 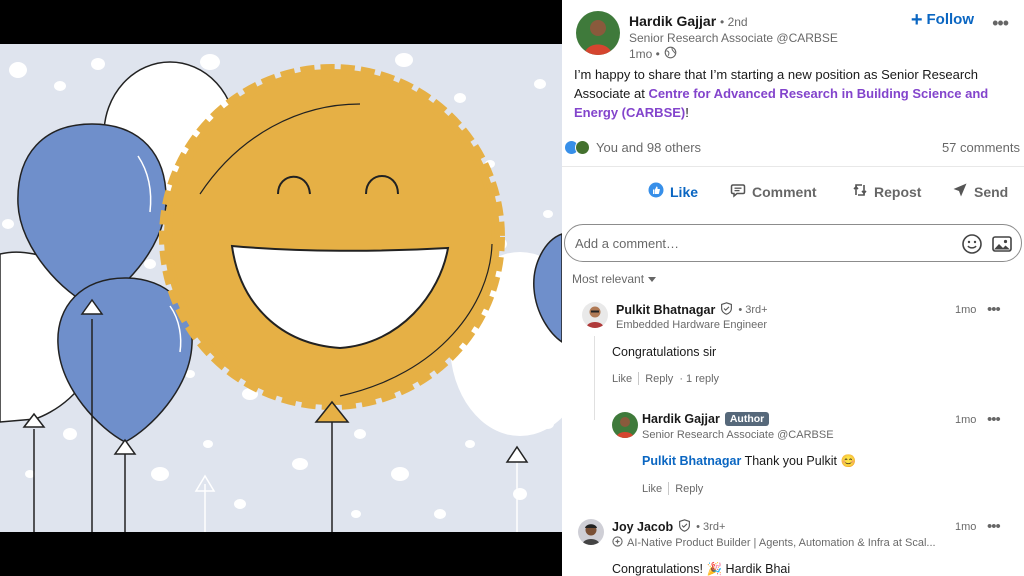 I want to click on author-headline: Senior Research Associate @CARBSE, so click(x=733, y=38).